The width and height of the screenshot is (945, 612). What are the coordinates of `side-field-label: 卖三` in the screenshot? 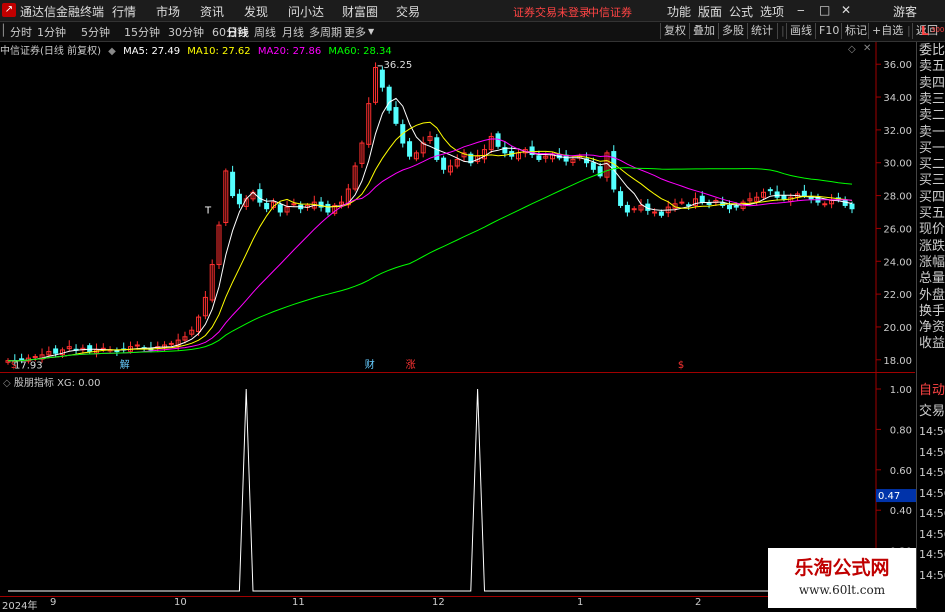 It's located at (932, 99).